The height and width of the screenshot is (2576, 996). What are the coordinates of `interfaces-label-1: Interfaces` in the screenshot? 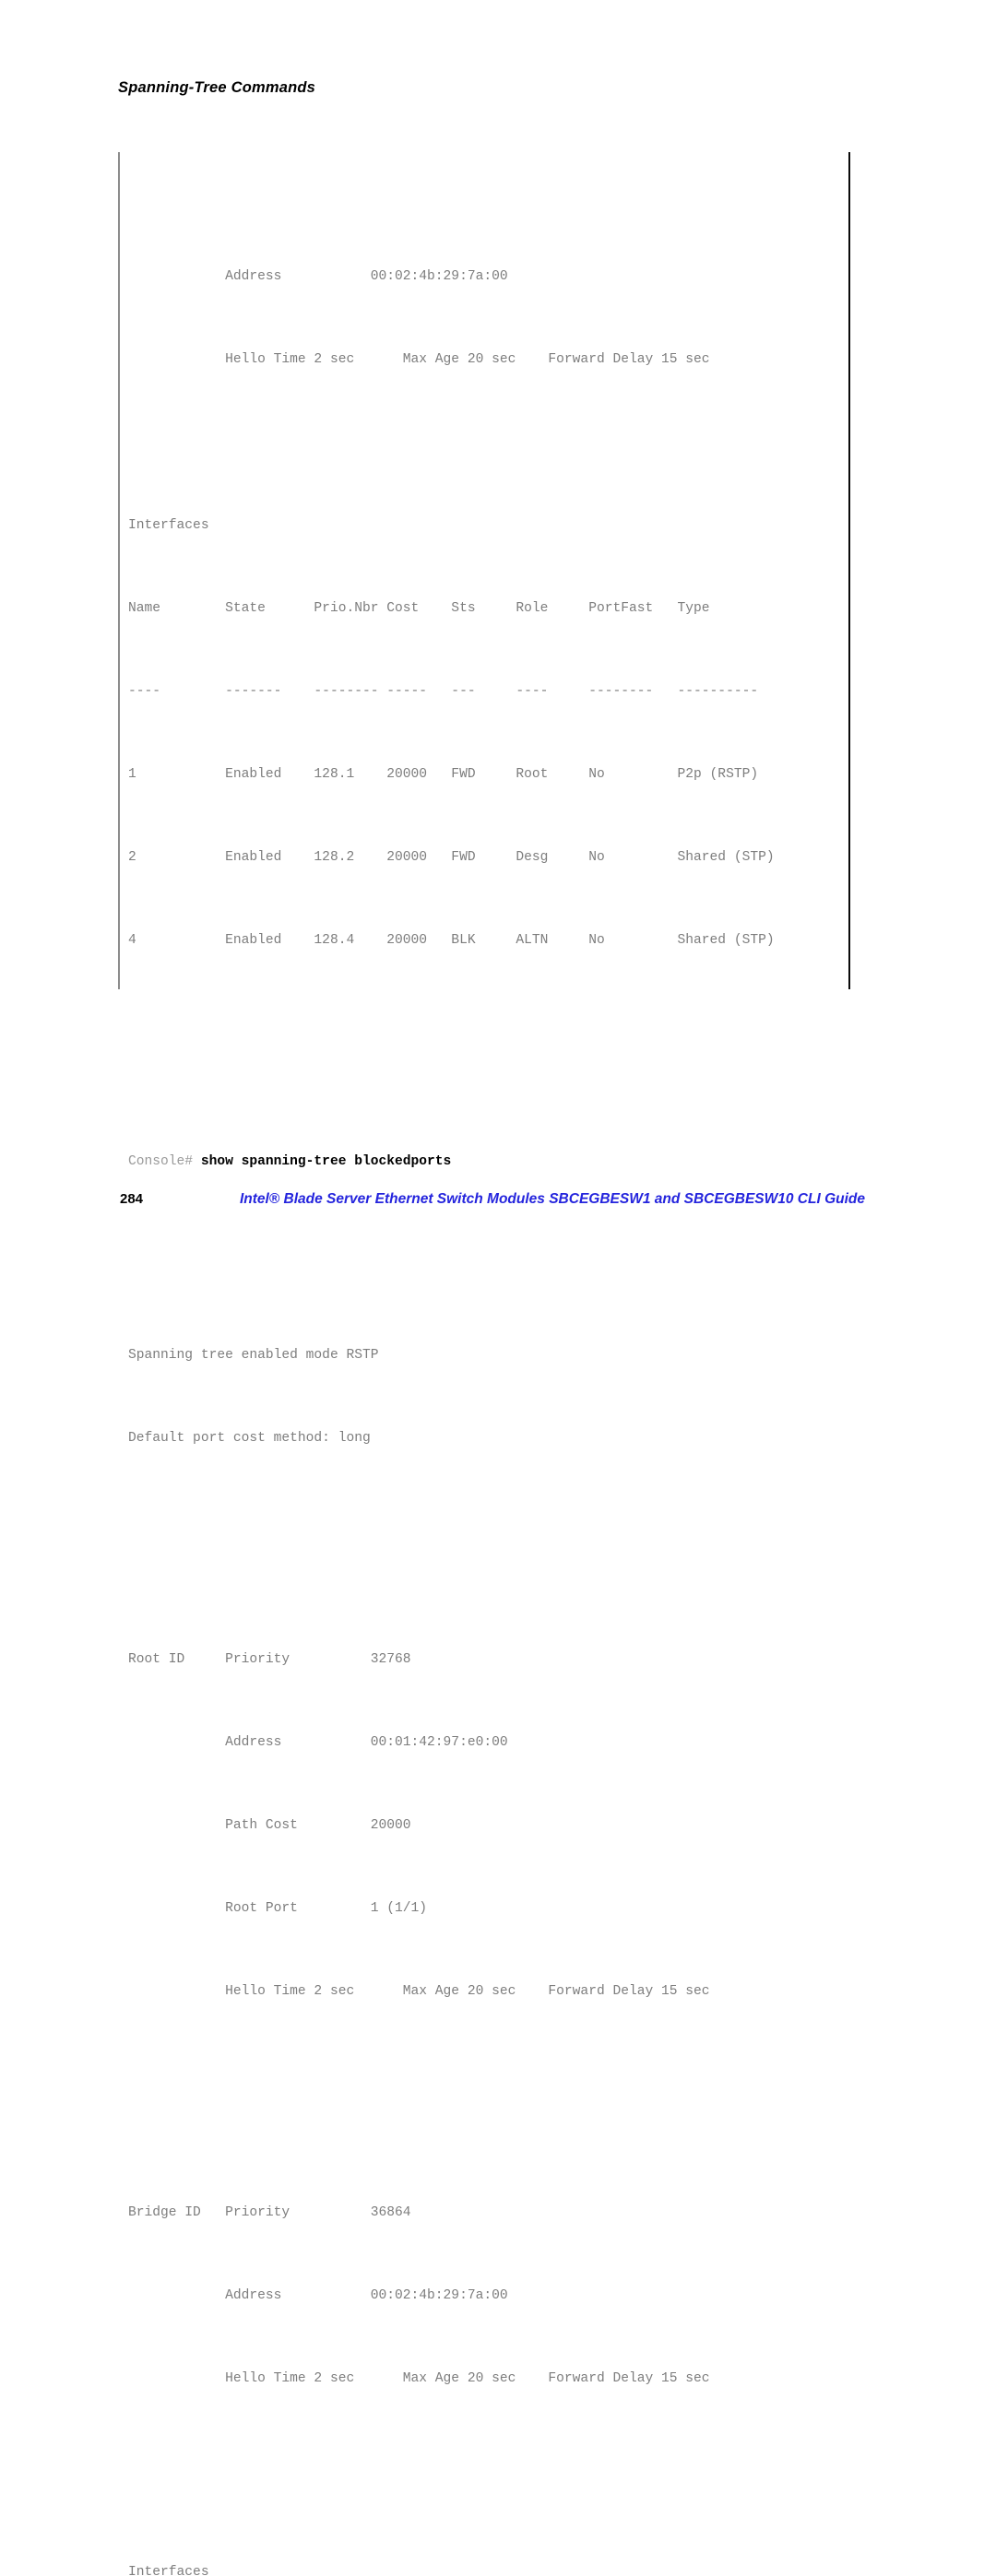 It's located at (168, 525).